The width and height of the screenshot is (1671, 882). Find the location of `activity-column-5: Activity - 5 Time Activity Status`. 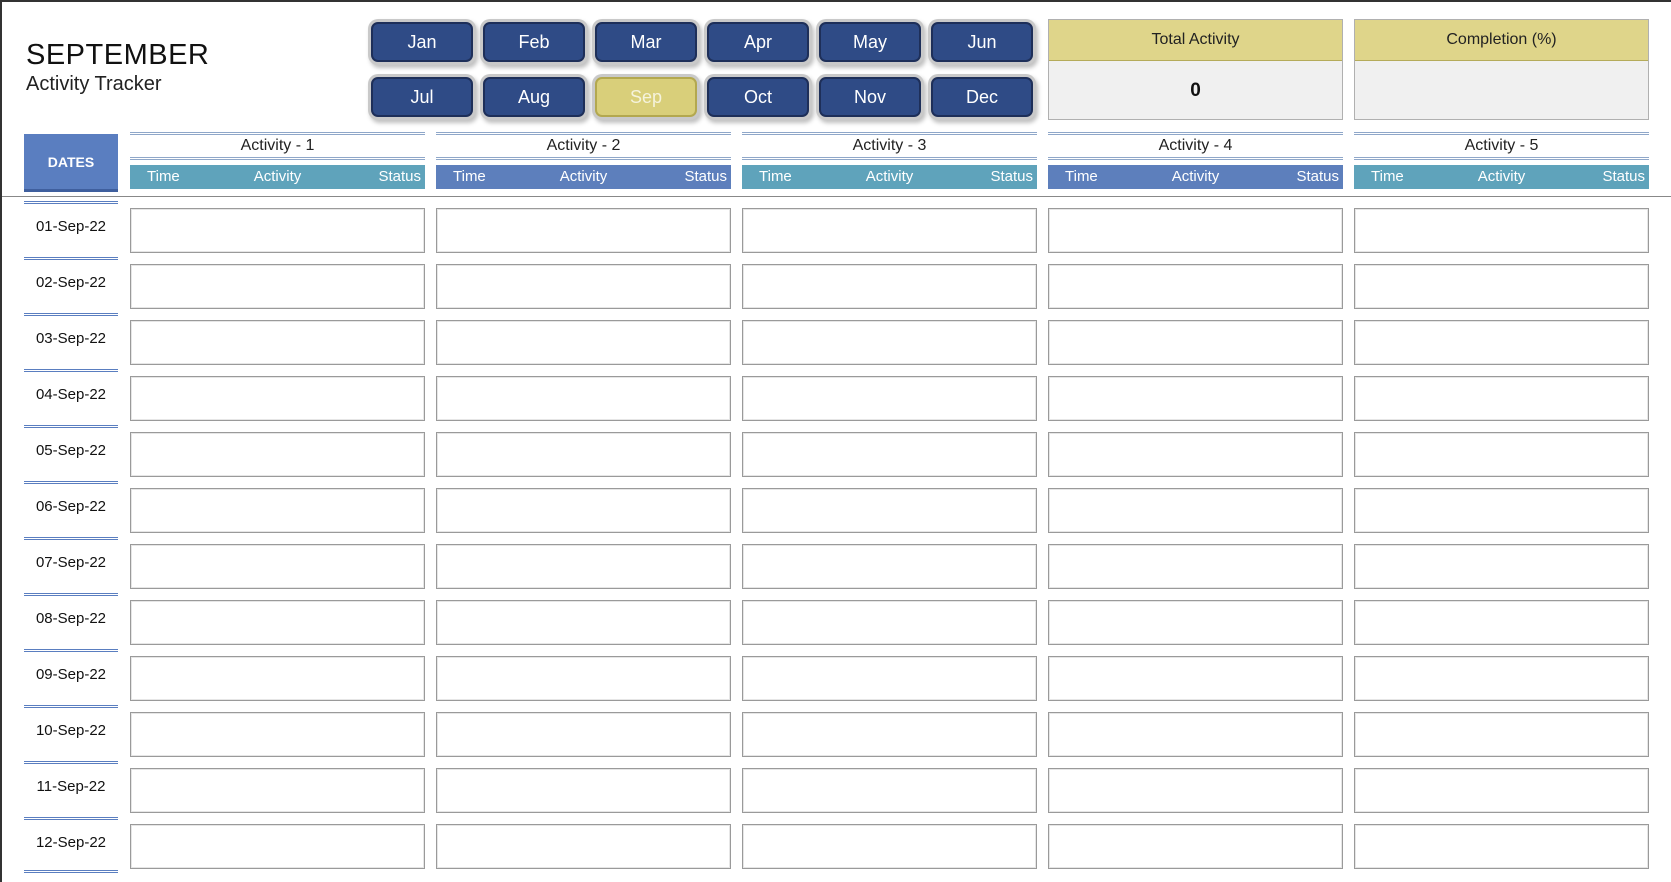

activity-column-5: Activity - 5 Time Activity Status is located at coordinates (1501, 160).